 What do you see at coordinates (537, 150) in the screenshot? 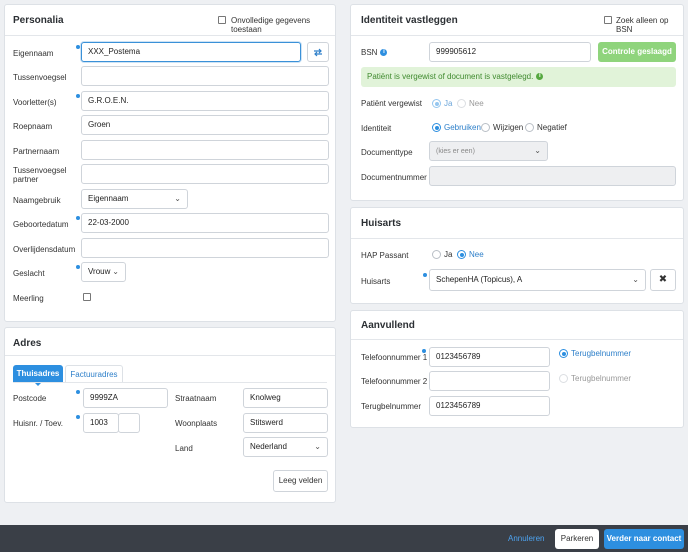
I see `chevron-down-icon: ⌄` at bounding box center [537, 150].